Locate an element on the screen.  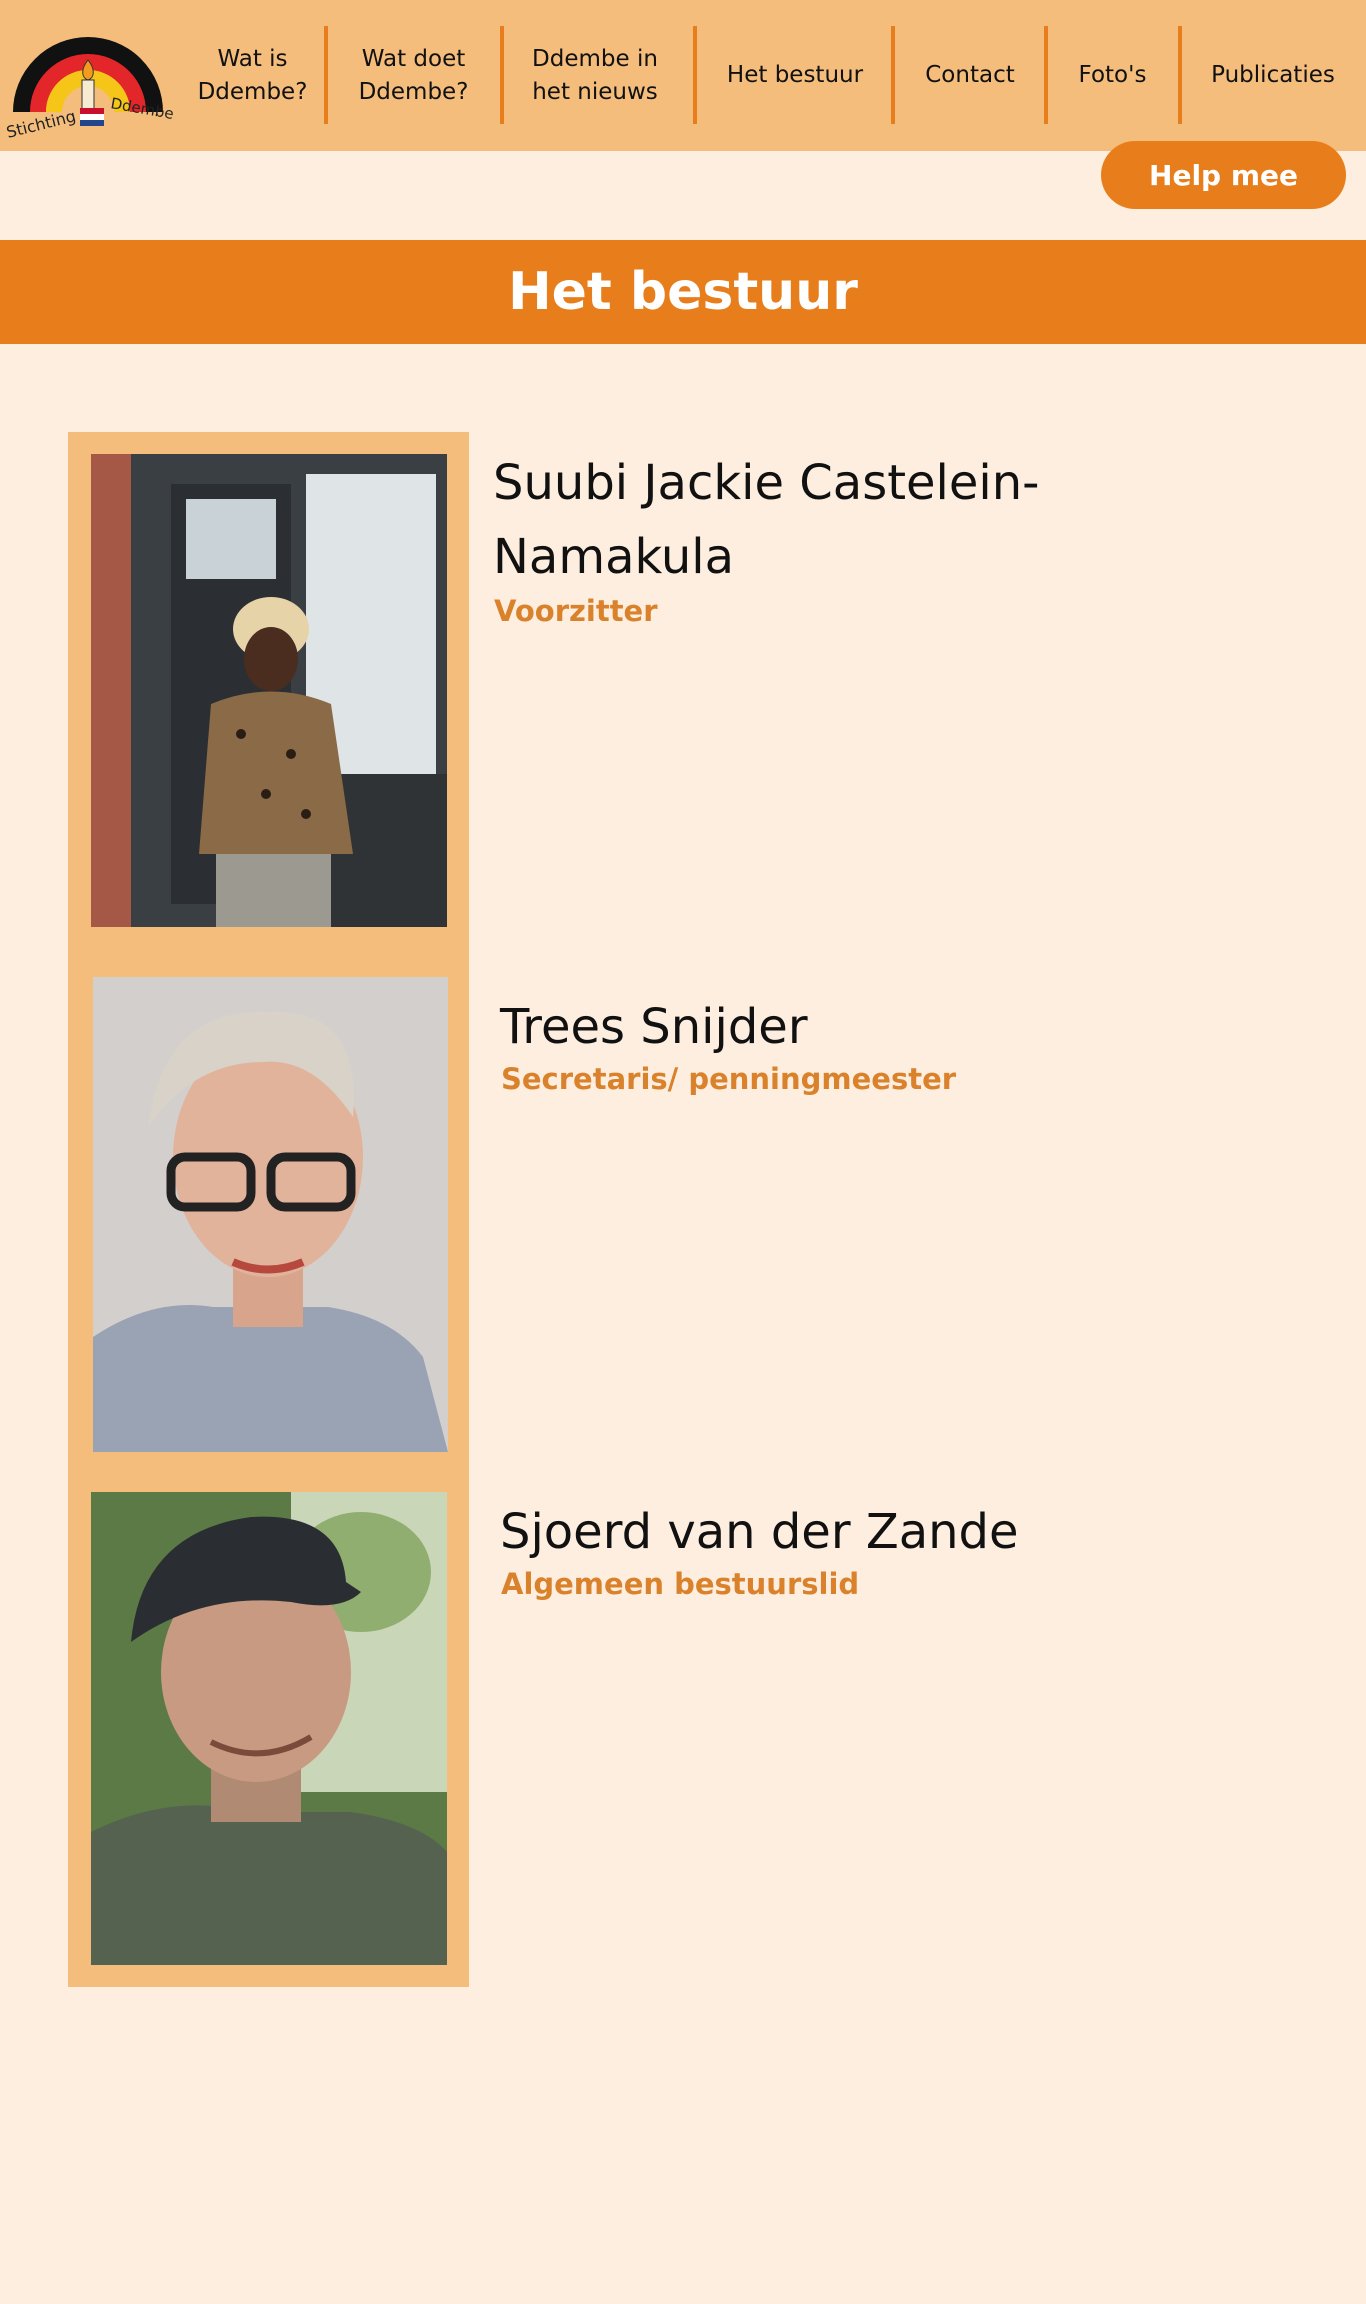
nav-item-het-bestuur: Het bestuur is located at coordinates (795, 75).